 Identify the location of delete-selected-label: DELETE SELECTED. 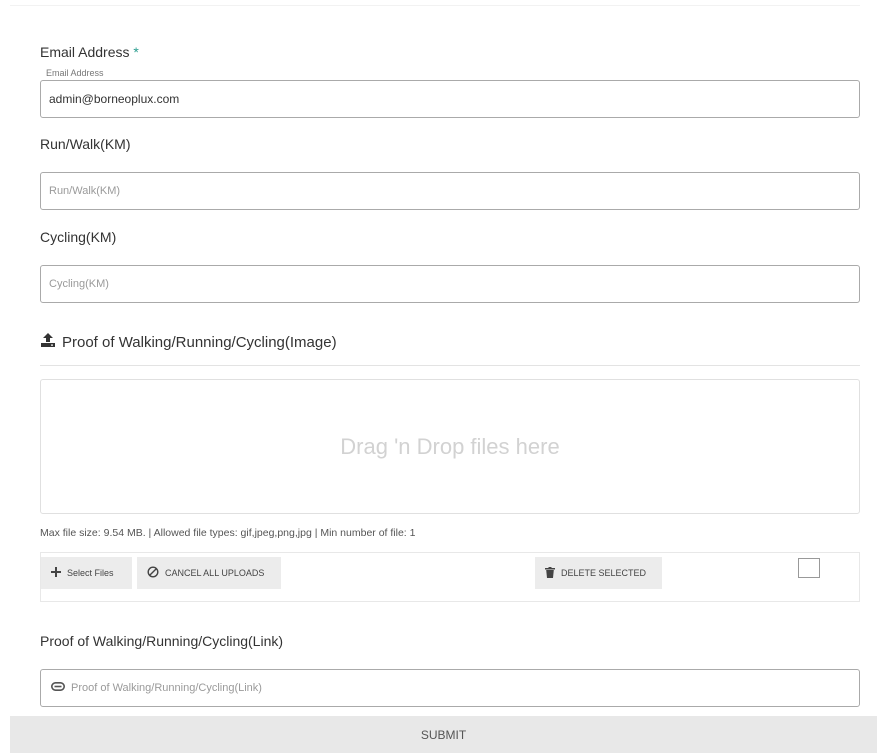
(604, 573).